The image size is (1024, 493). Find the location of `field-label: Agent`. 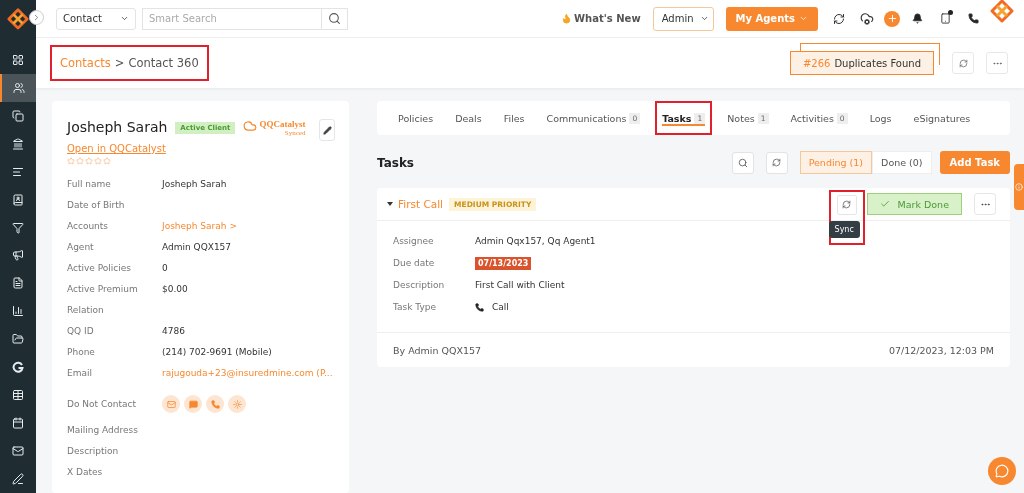

field-label: Agent is located at coordinates (81, 246).